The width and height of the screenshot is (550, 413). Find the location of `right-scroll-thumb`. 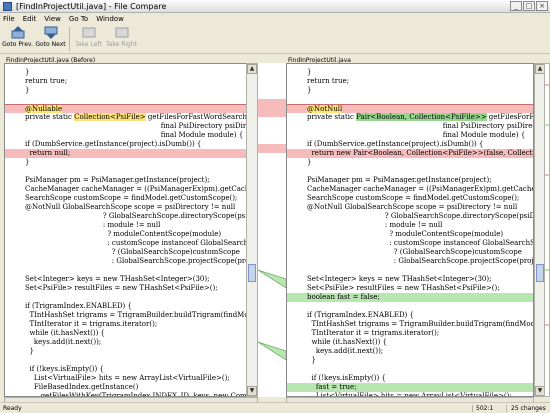

right-scroll-thumb is located at coordinates (540, 273).